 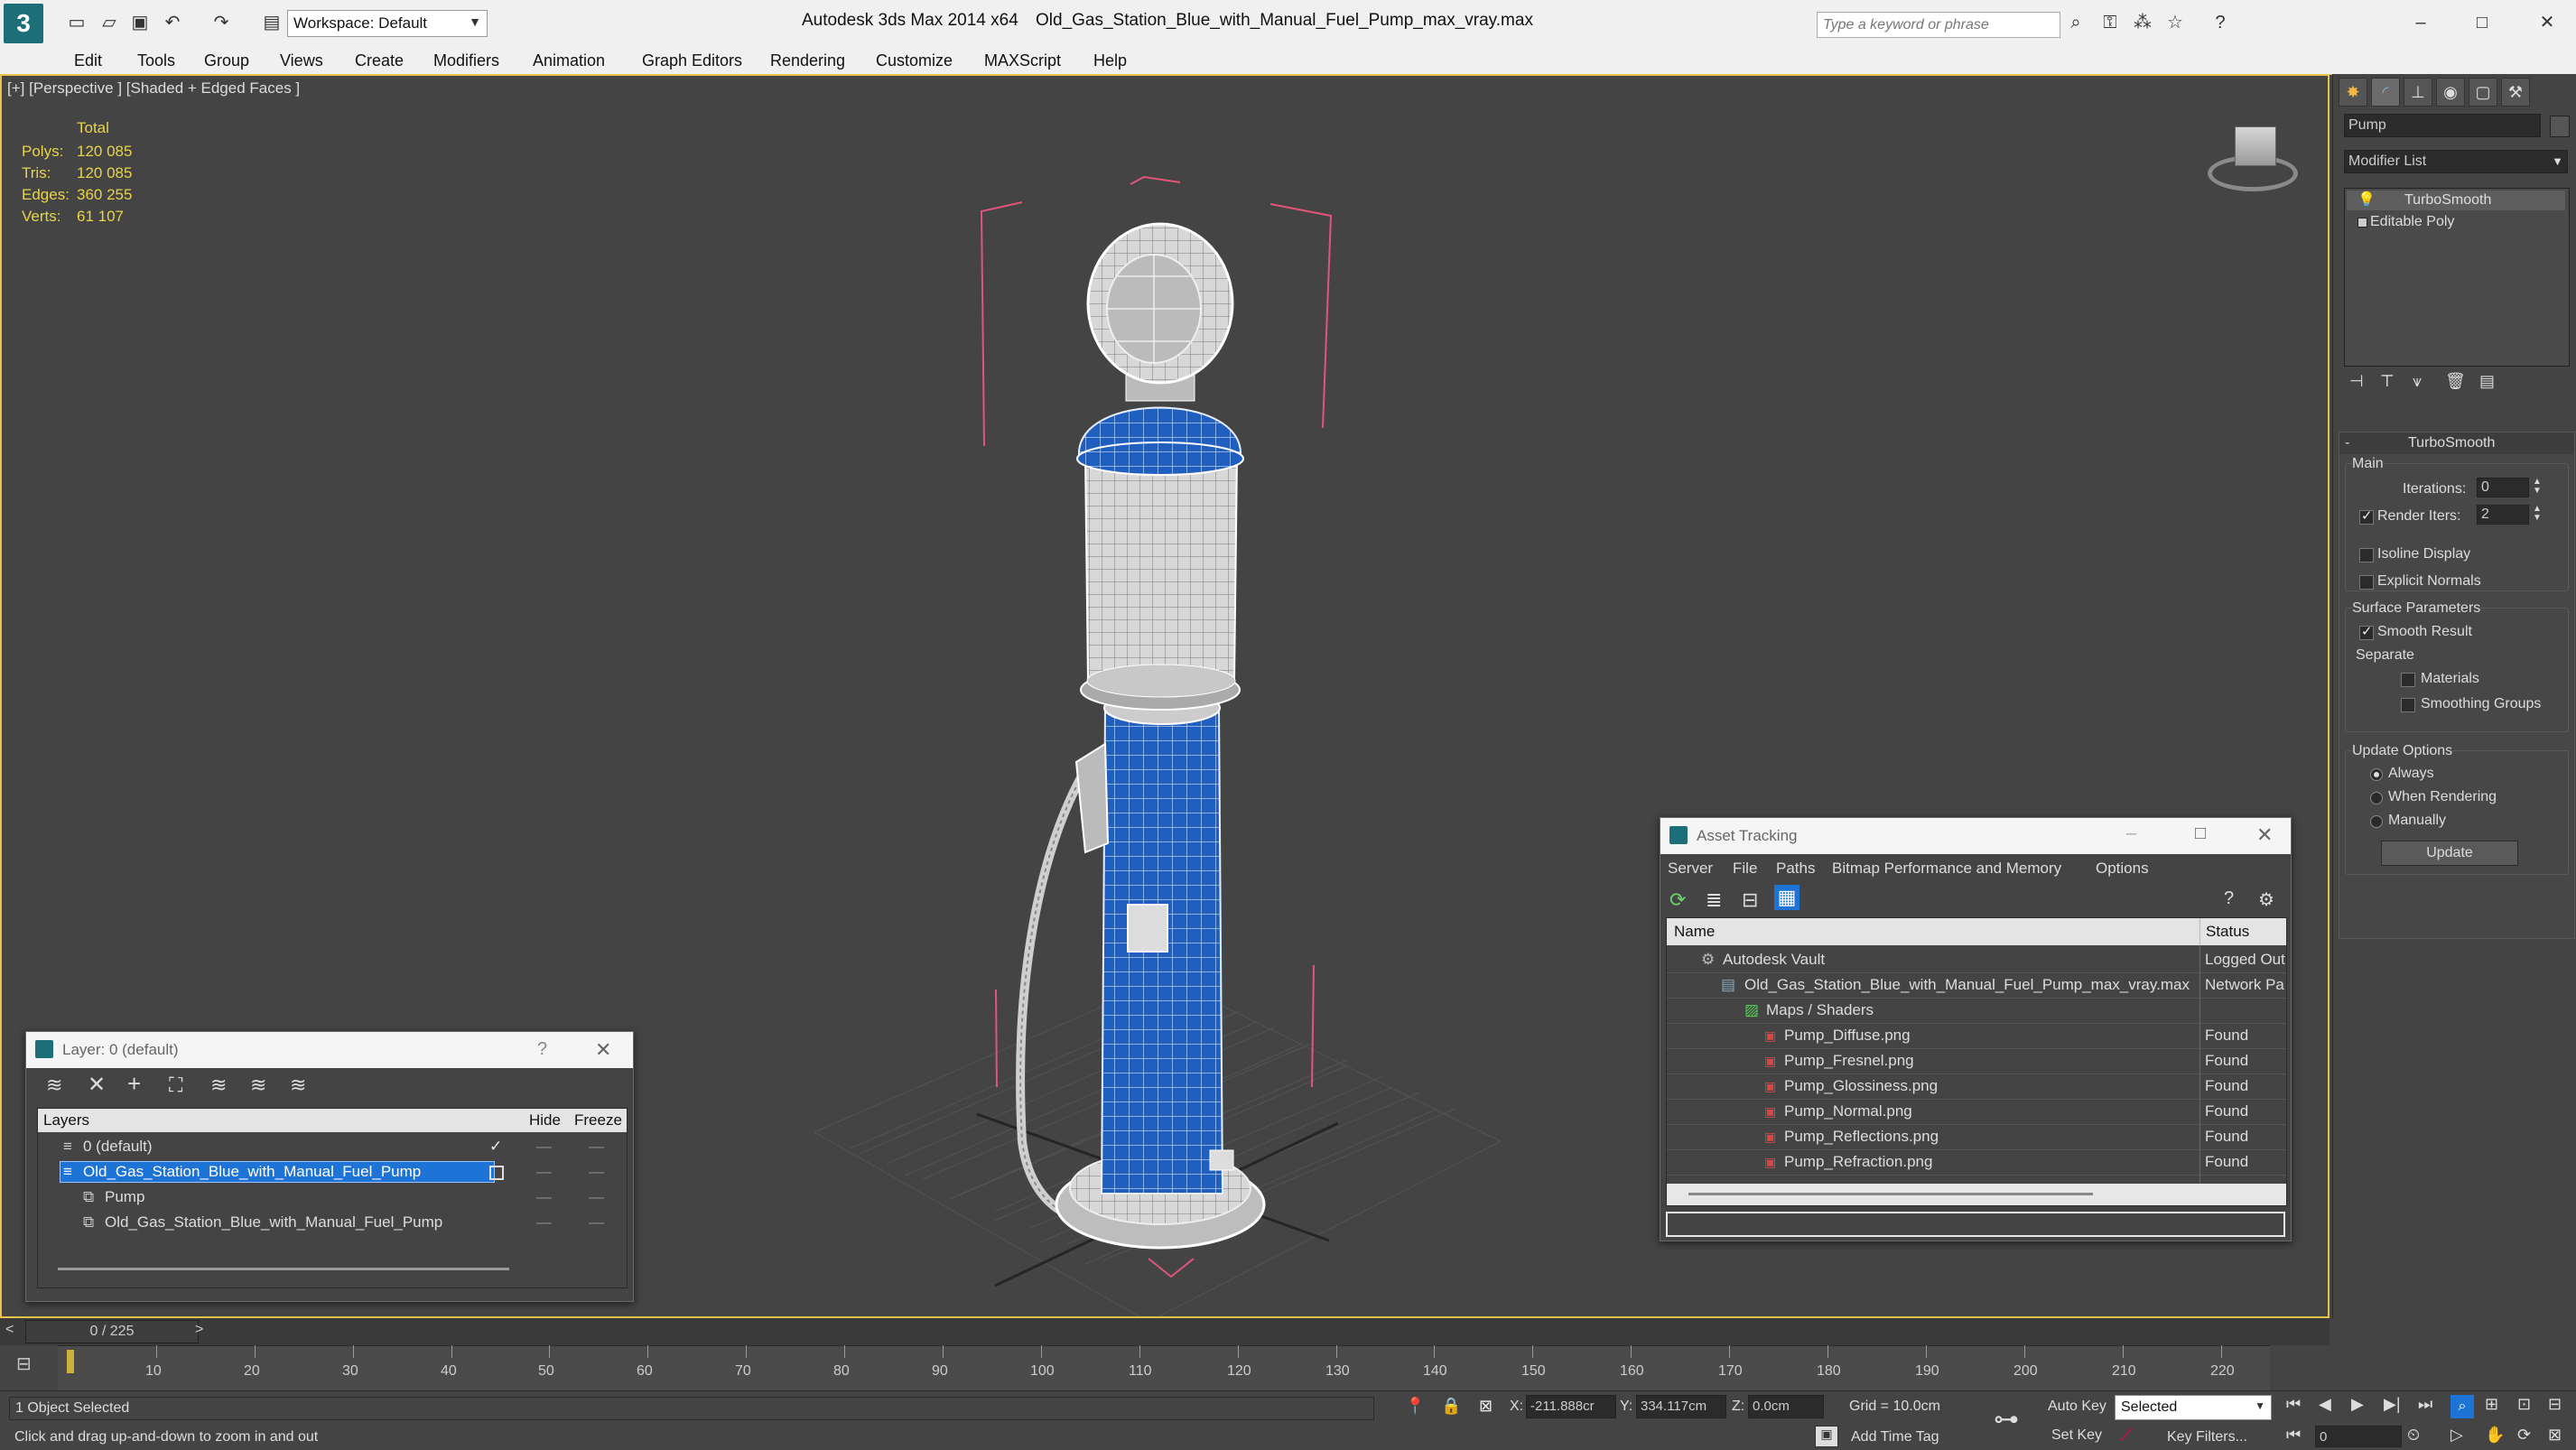 I want to click on make-unique-icon: ⩛, so click(x=2417, y=381).